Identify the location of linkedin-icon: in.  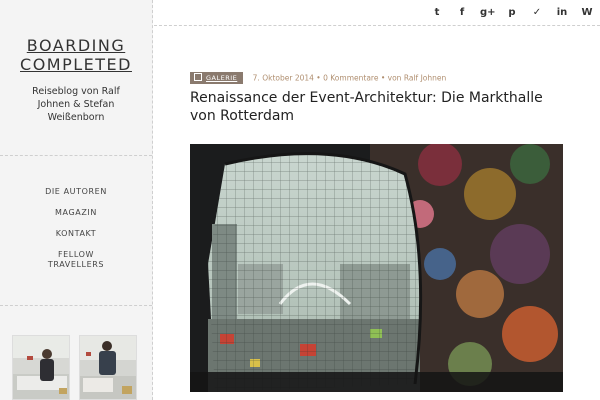
(562, 13).